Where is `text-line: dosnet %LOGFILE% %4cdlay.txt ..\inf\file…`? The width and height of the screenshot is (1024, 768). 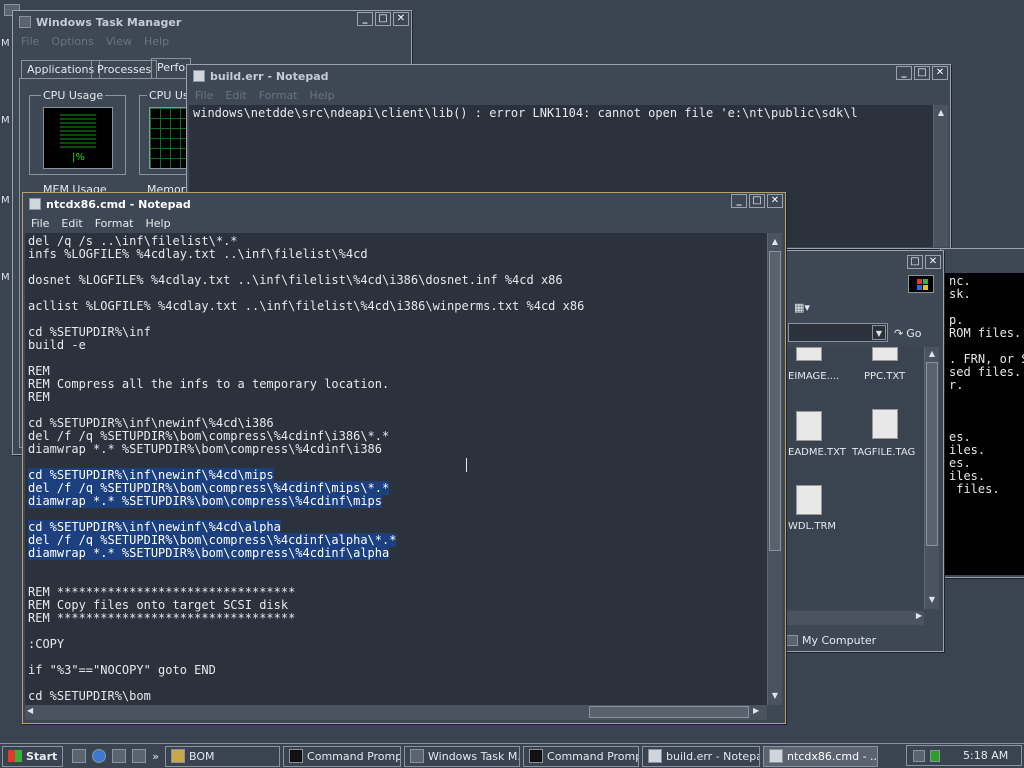 text-line: dosnet %LOGFILE% %4cdlay.txt ..\inf\file… is located at coordinates (295, 280).